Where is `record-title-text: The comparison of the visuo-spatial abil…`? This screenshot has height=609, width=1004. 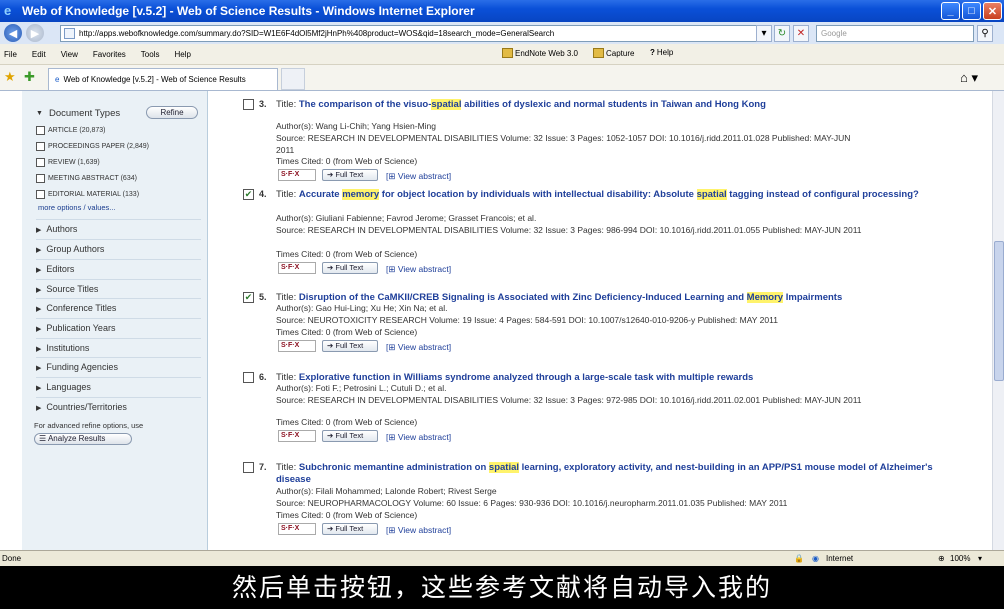
record-title-text: The comparison of the visuo-spatial abil… is located at coordinates (532, 104).